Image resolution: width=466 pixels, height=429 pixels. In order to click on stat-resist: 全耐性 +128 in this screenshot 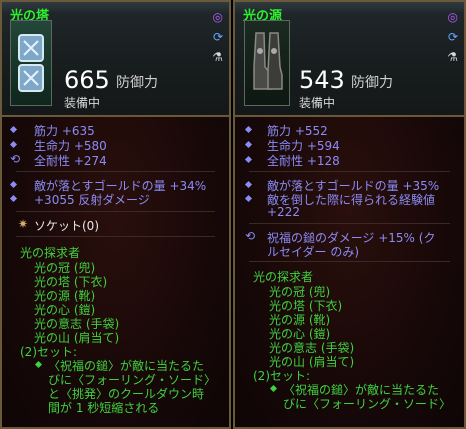, I will do `click(303, 161)`.